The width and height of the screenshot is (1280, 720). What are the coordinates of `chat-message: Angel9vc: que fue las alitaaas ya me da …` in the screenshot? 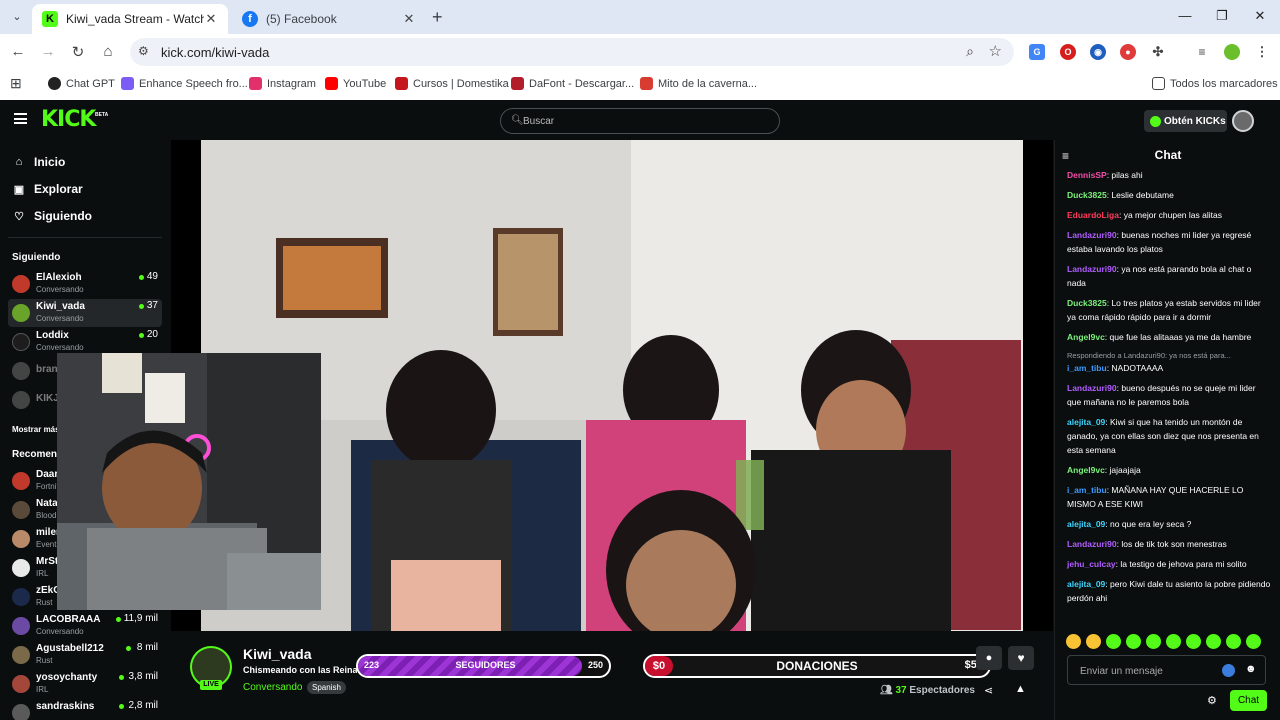 It's located at (1159, 337).